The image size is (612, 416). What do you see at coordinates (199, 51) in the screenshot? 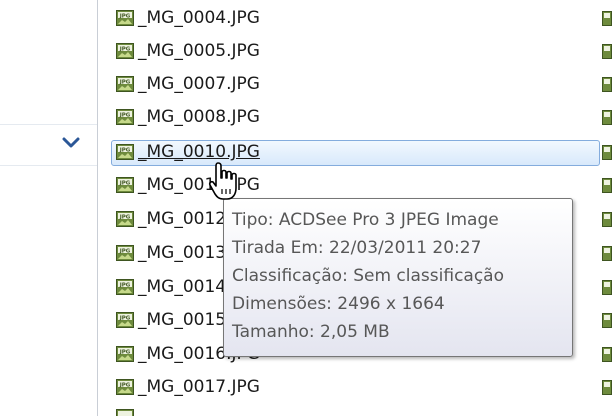
I see `file-name: _MG_0005.JPG` at bounding box center [199, 51].